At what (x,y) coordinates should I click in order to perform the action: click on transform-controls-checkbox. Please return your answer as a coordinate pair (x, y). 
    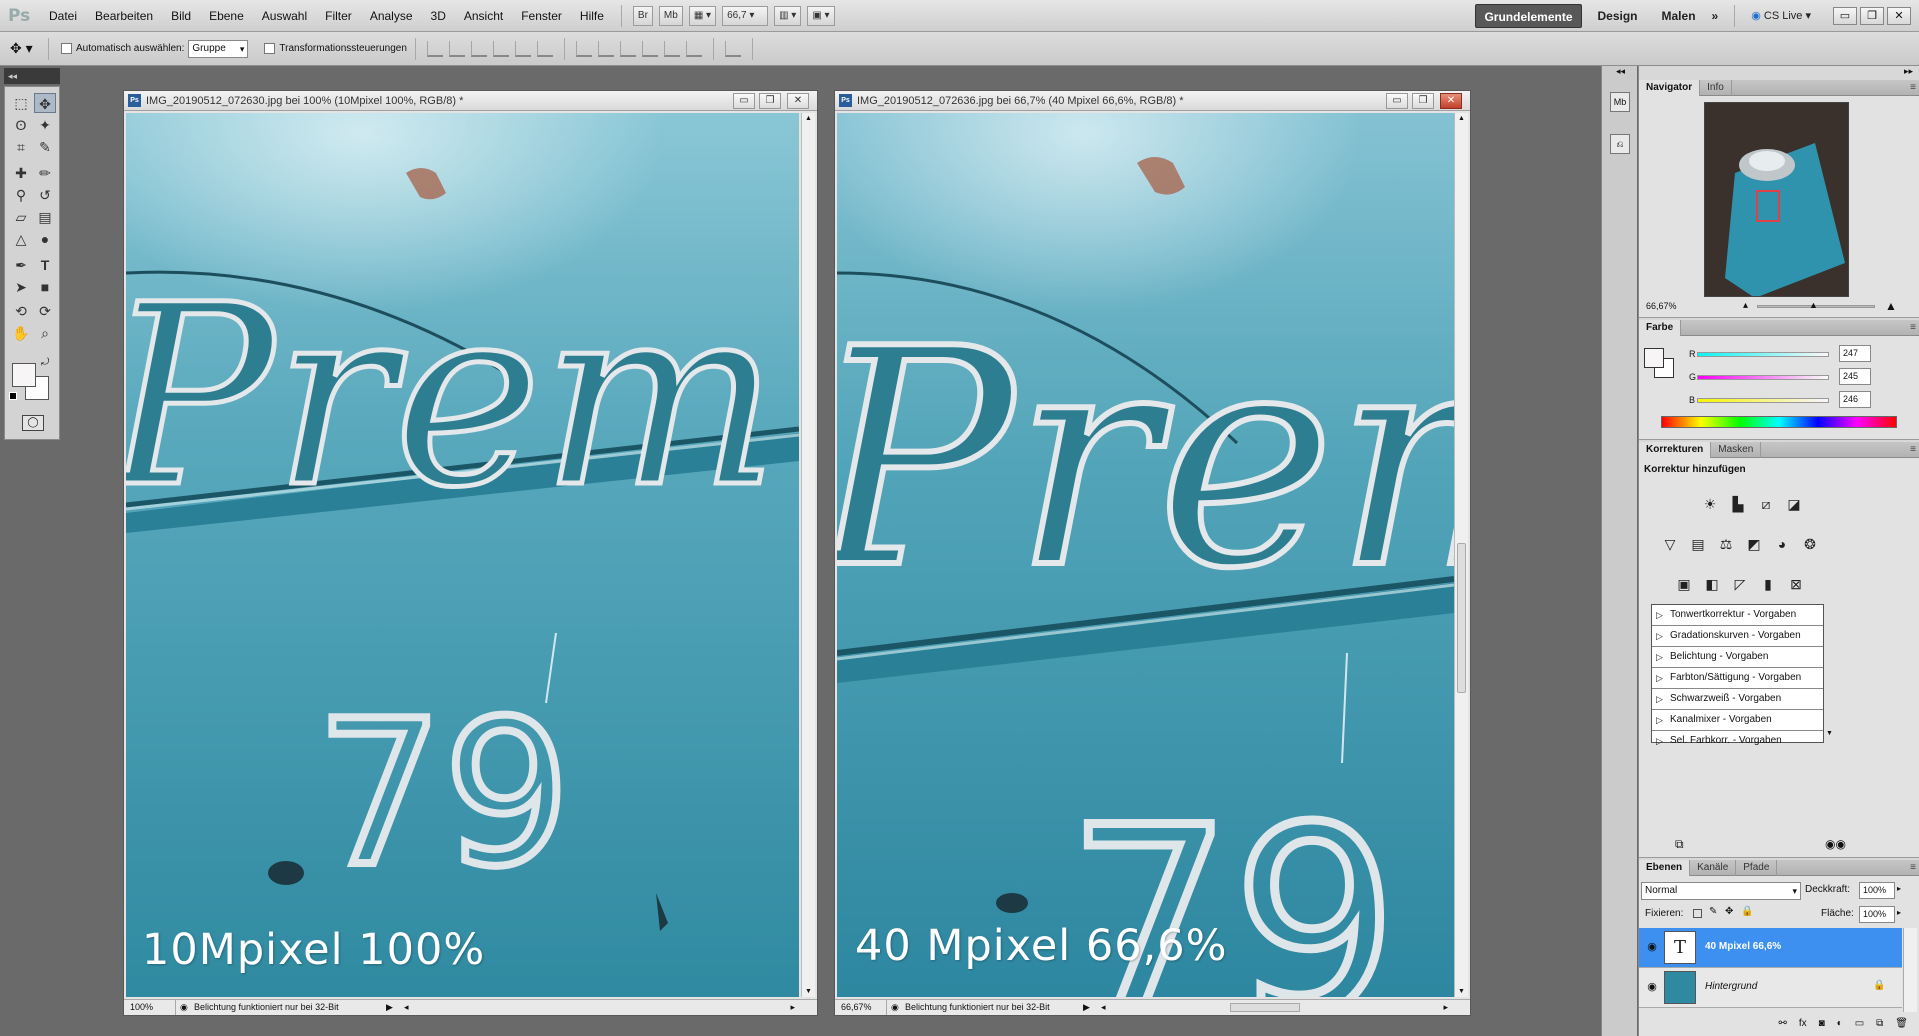
    Looking at the image, I should click on (270, 48).